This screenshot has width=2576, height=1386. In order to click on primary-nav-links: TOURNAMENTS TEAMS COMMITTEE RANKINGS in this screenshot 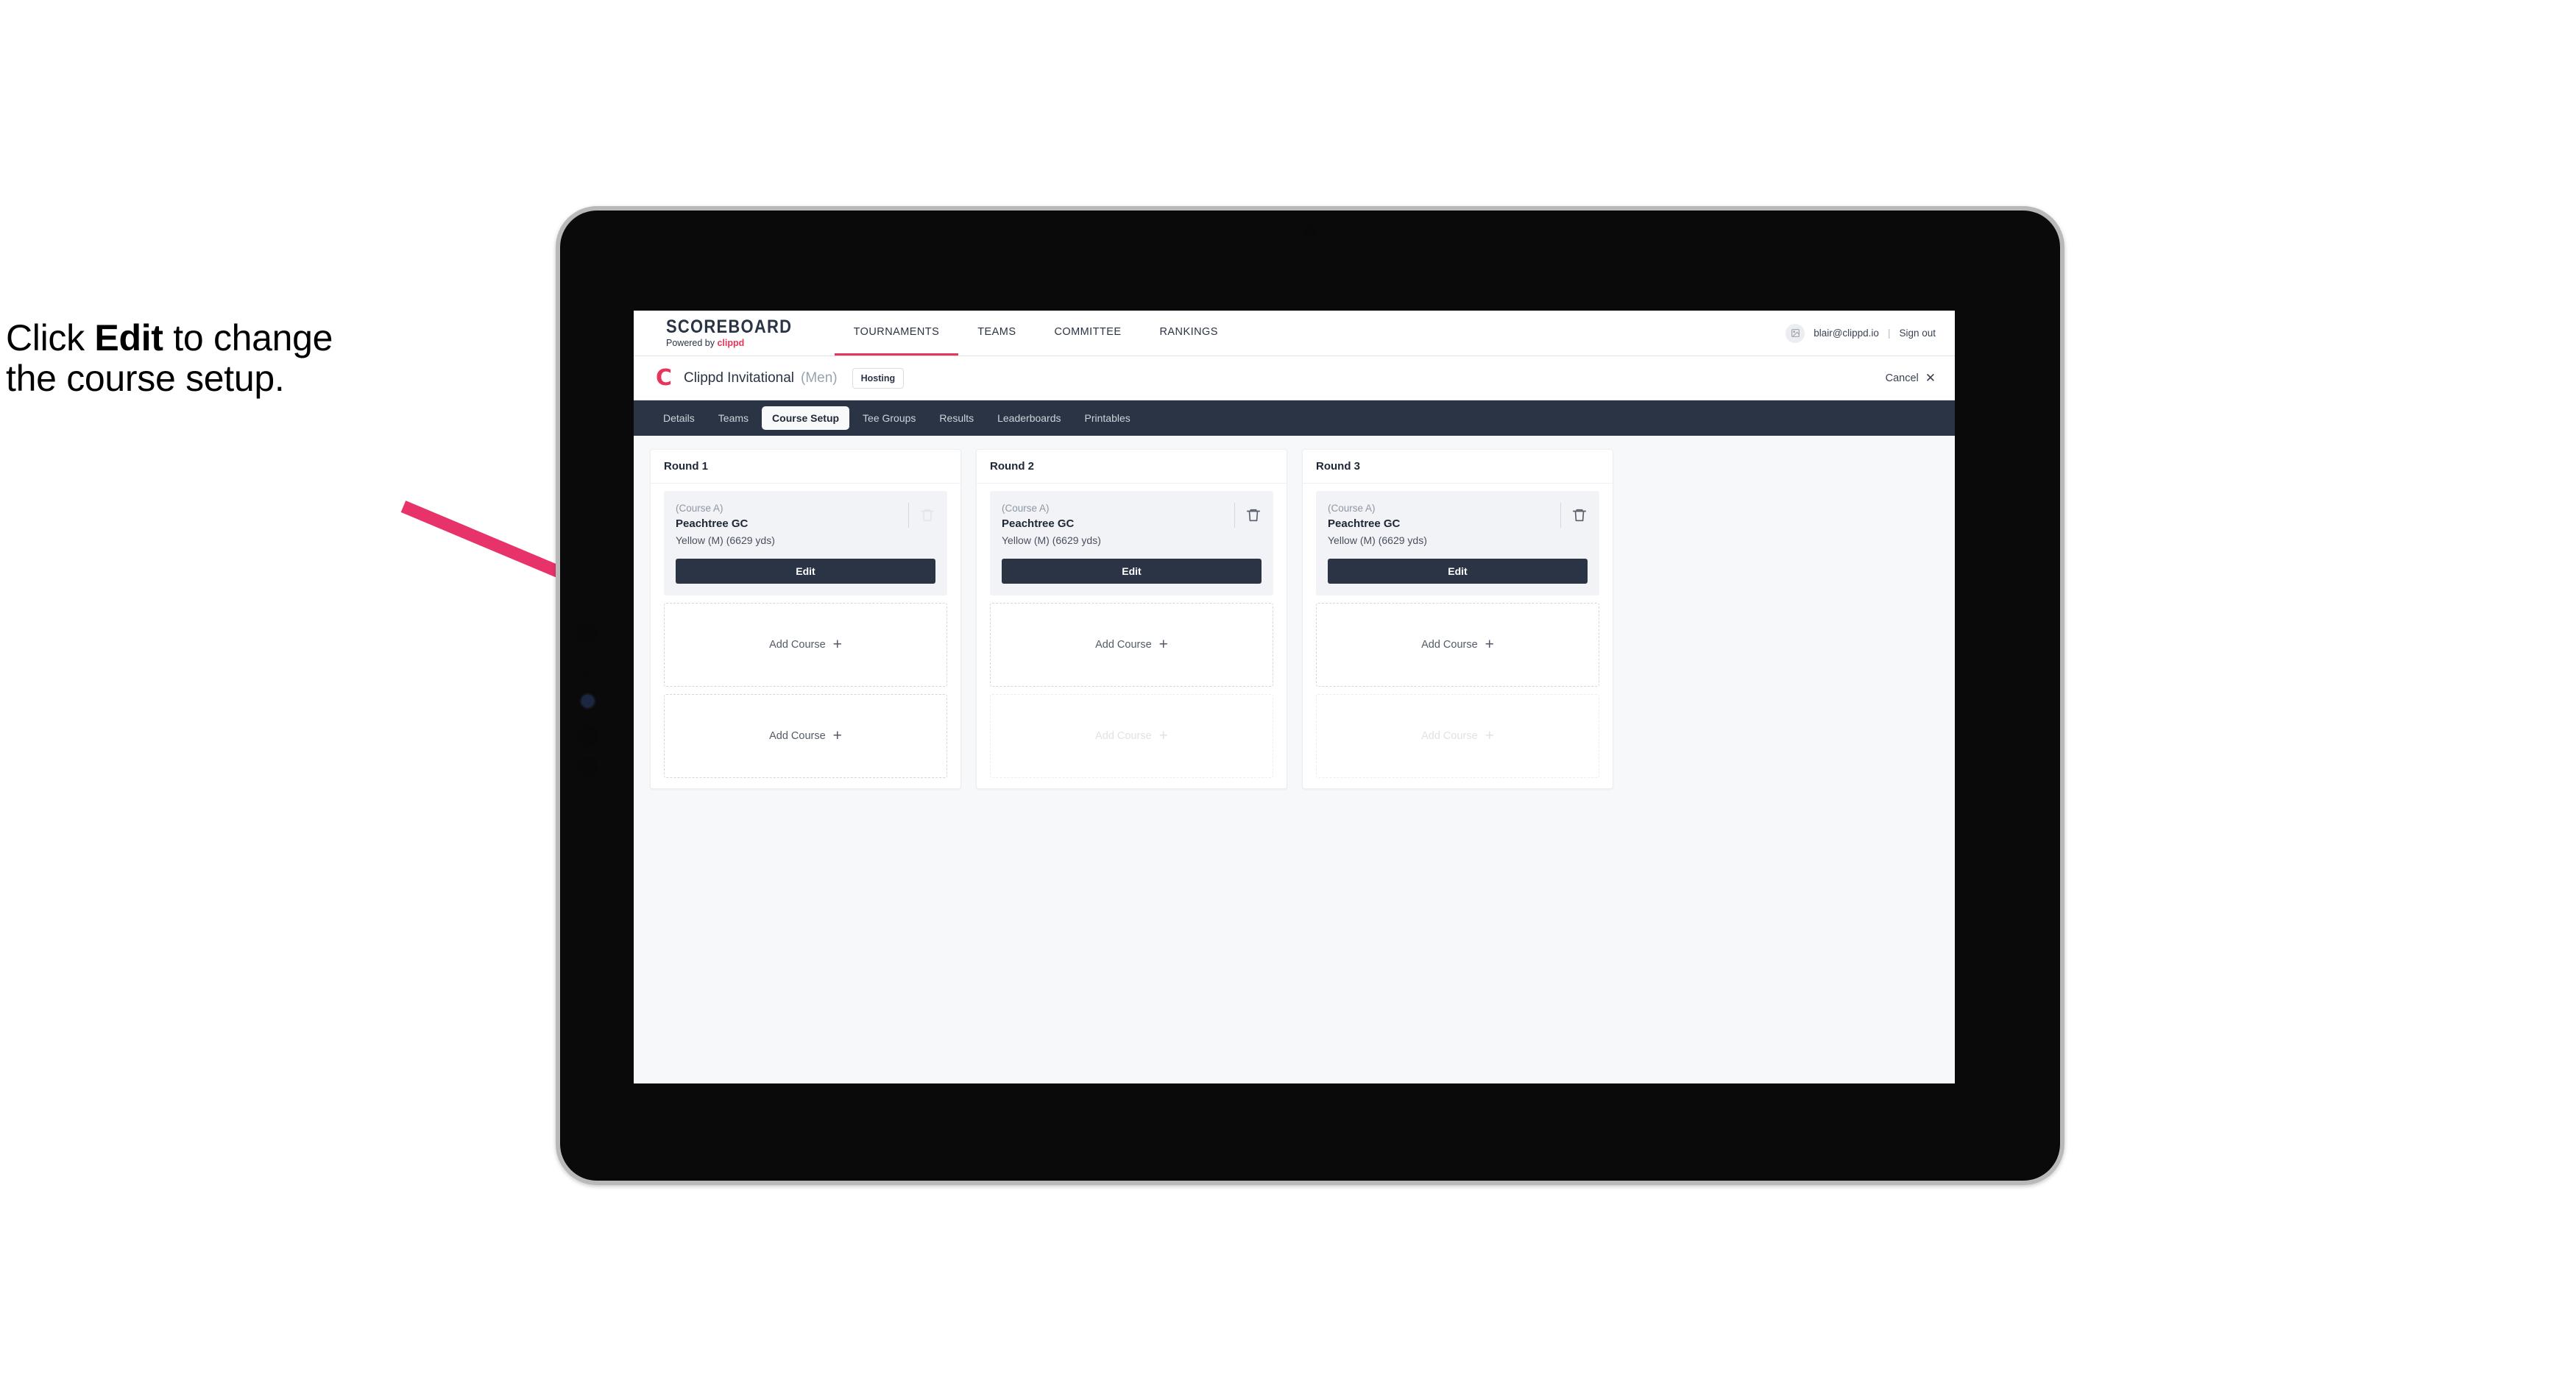, I will do `click(1035, 333)`.